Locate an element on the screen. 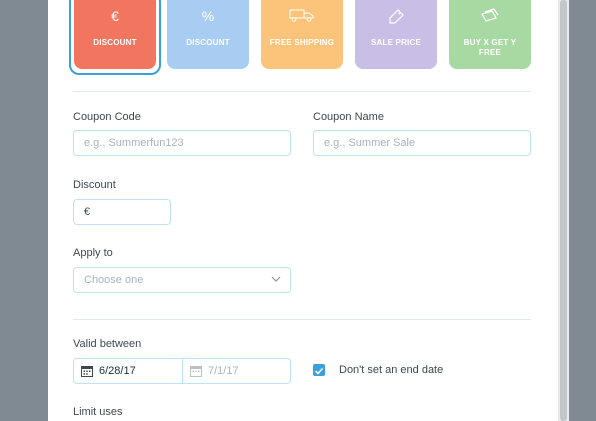  tag-icon is located at coordinates (396, 18).